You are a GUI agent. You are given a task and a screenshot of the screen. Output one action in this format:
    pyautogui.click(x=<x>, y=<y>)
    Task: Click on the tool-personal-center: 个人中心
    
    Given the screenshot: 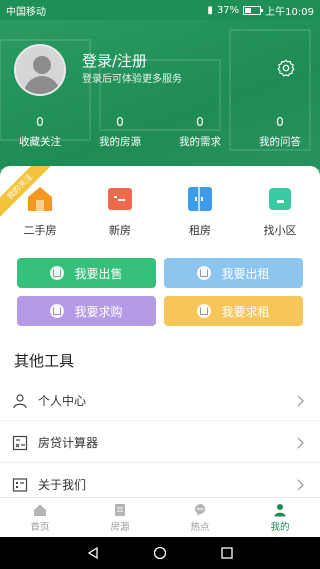 What is the action you would take?
    pyautogui.click(x=160, y=401)
    